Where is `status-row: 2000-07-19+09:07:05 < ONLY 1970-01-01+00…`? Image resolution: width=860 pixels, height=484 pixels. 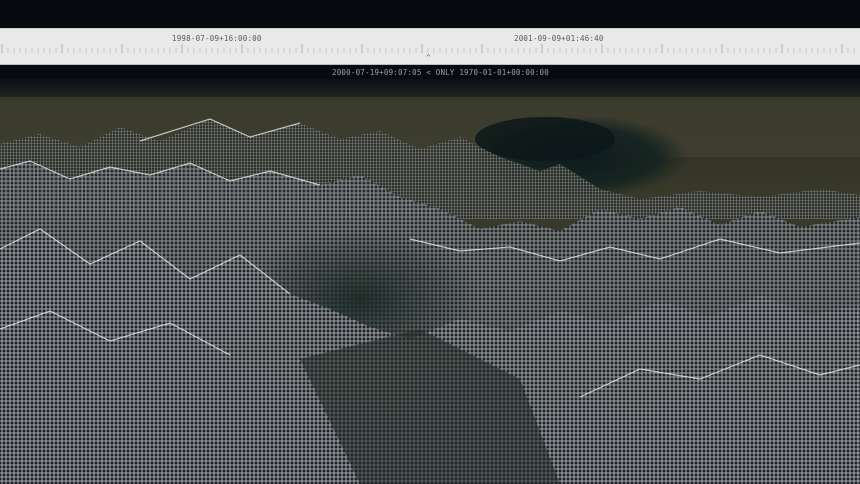 status-row: 2000-07-19+09:07:05 < ONLY 1970-01-01+00… is located at coordinates (430, 72).